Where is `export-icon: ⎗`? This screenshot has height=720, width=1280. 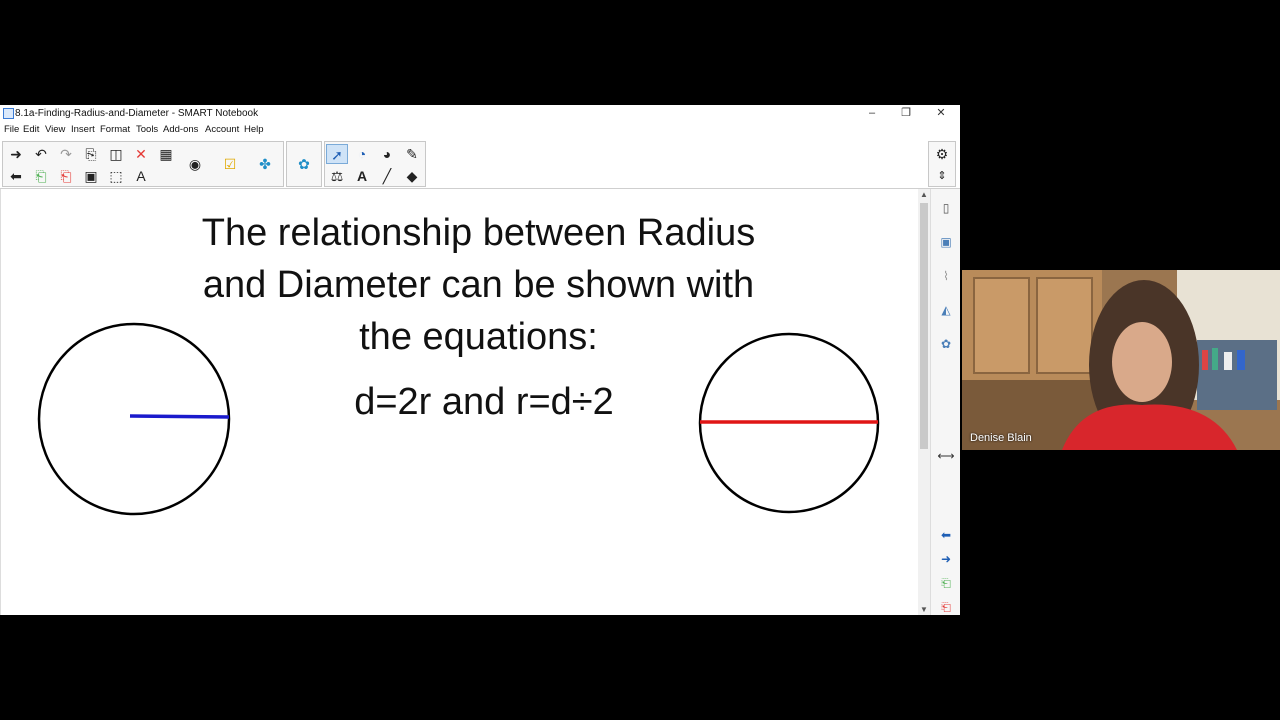
export-icon: ⎗ is located at coordinates (66, 176).